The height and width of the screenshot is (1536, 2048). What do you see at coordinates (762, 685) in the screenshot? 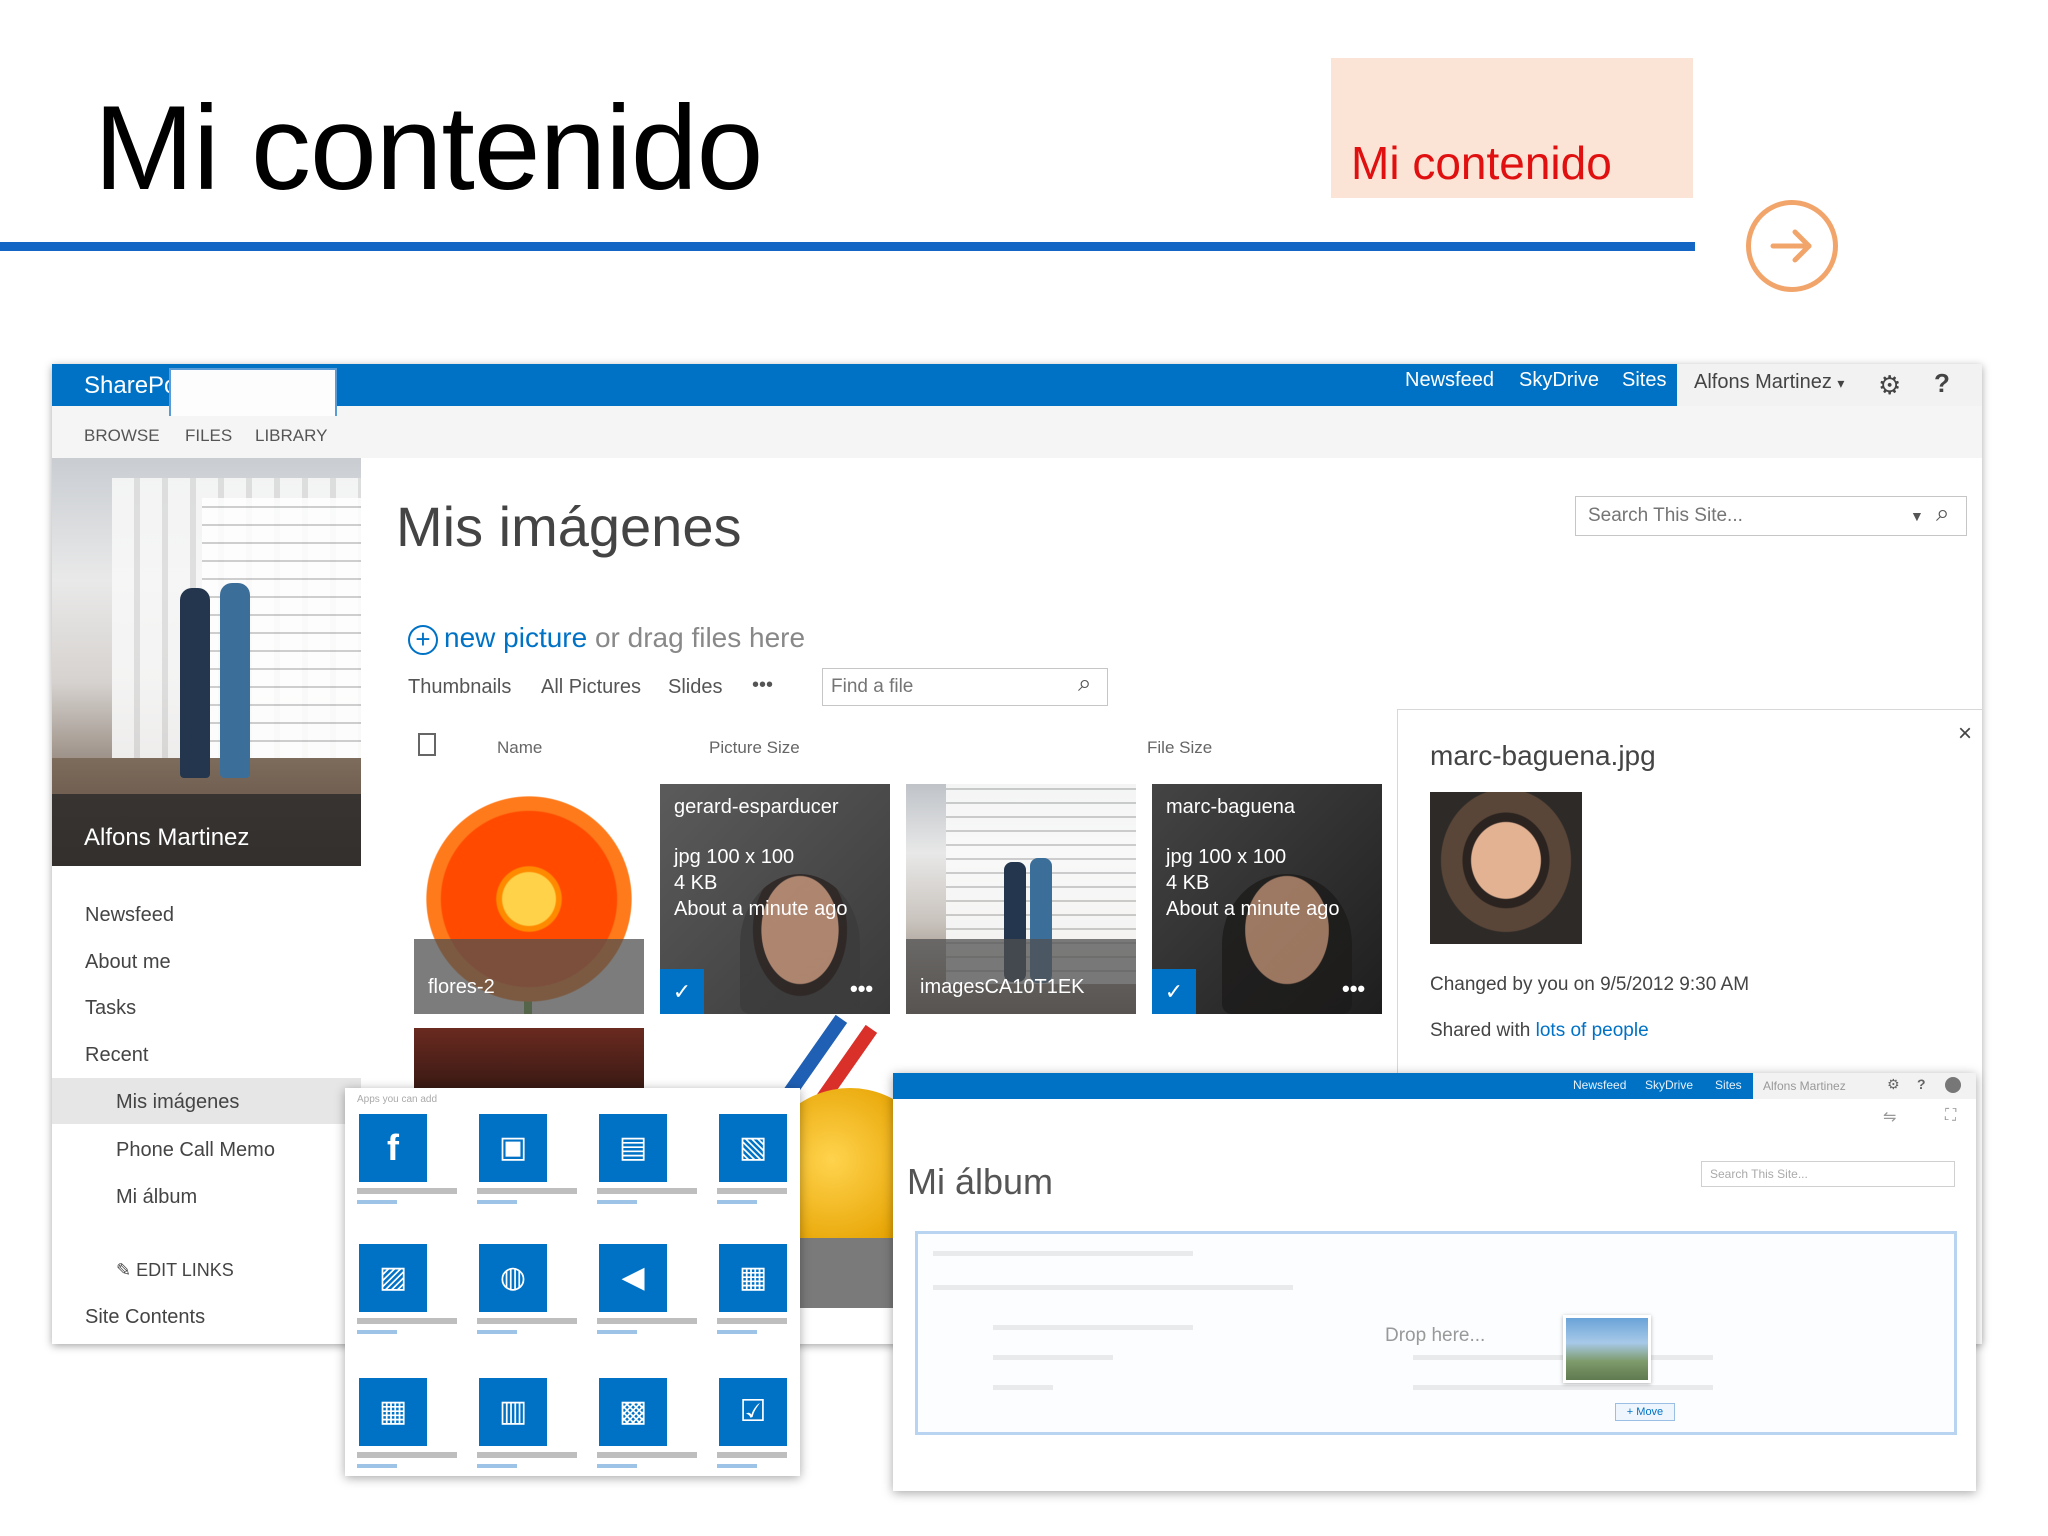
I see `more-views-icon: •••` at bounding box center [762, 685].